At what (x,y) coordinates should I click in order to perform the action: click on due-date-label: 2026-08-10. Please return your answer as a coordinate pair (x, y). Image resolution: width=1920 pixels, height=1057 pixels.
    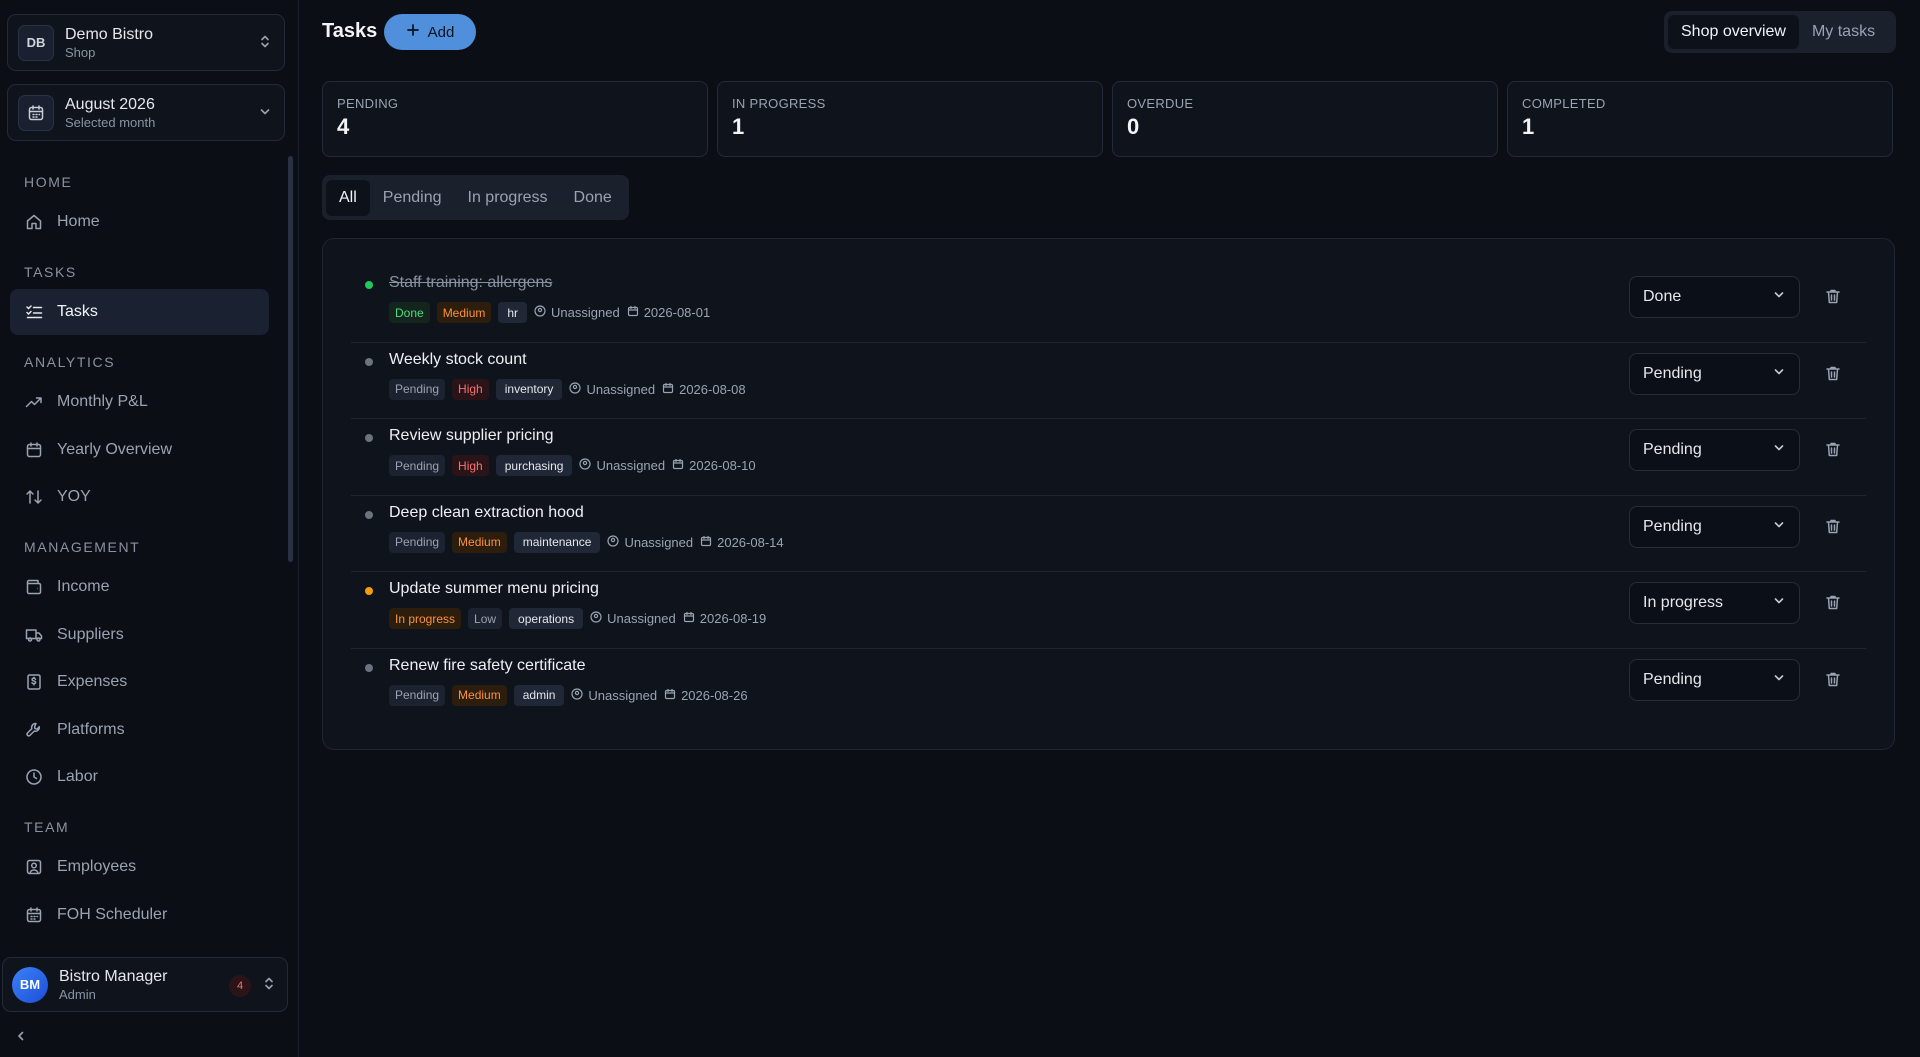
    Looking at the image, I should click on (722, 465).